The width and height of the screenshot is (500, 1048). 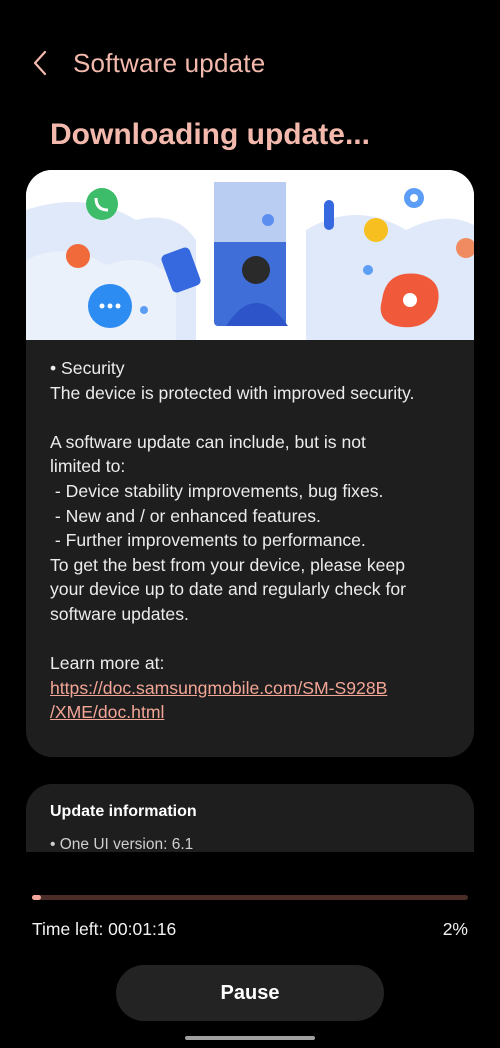 I want to click on update-illustration, so click(x=250, y=255).